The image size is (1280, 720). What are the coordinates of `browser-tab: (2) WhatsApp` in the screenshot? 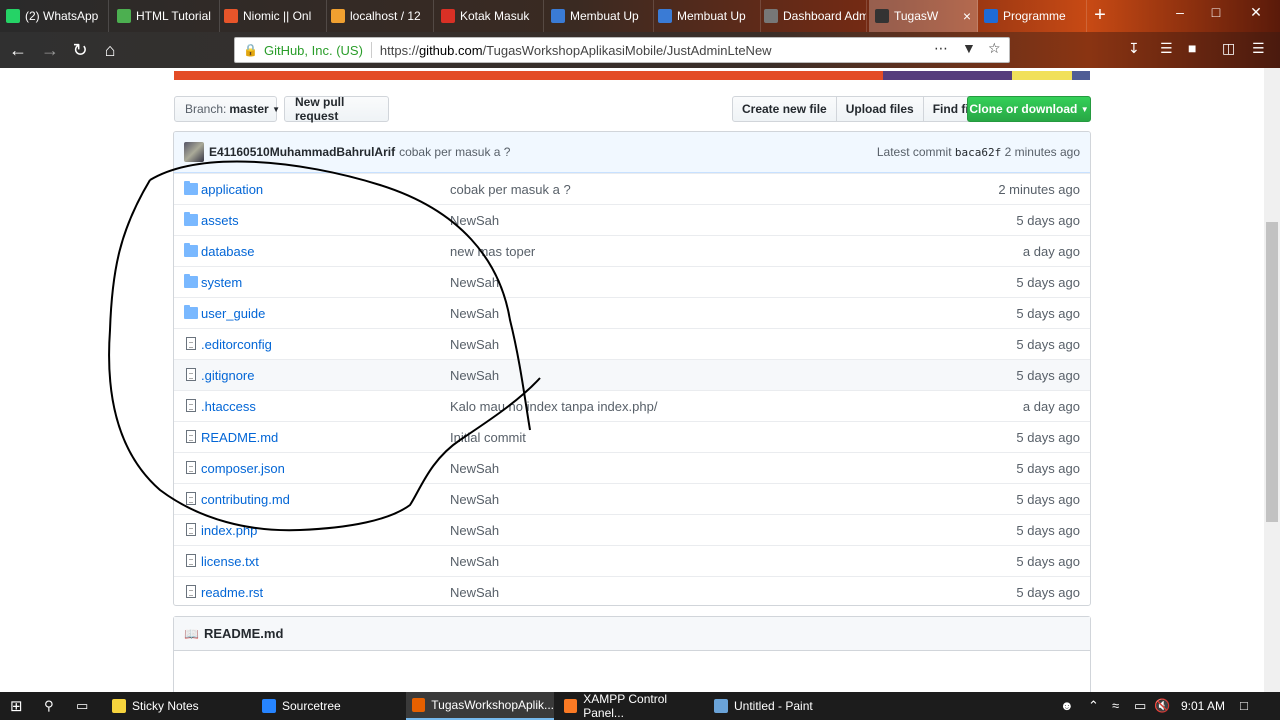 It's located at (54, 16).